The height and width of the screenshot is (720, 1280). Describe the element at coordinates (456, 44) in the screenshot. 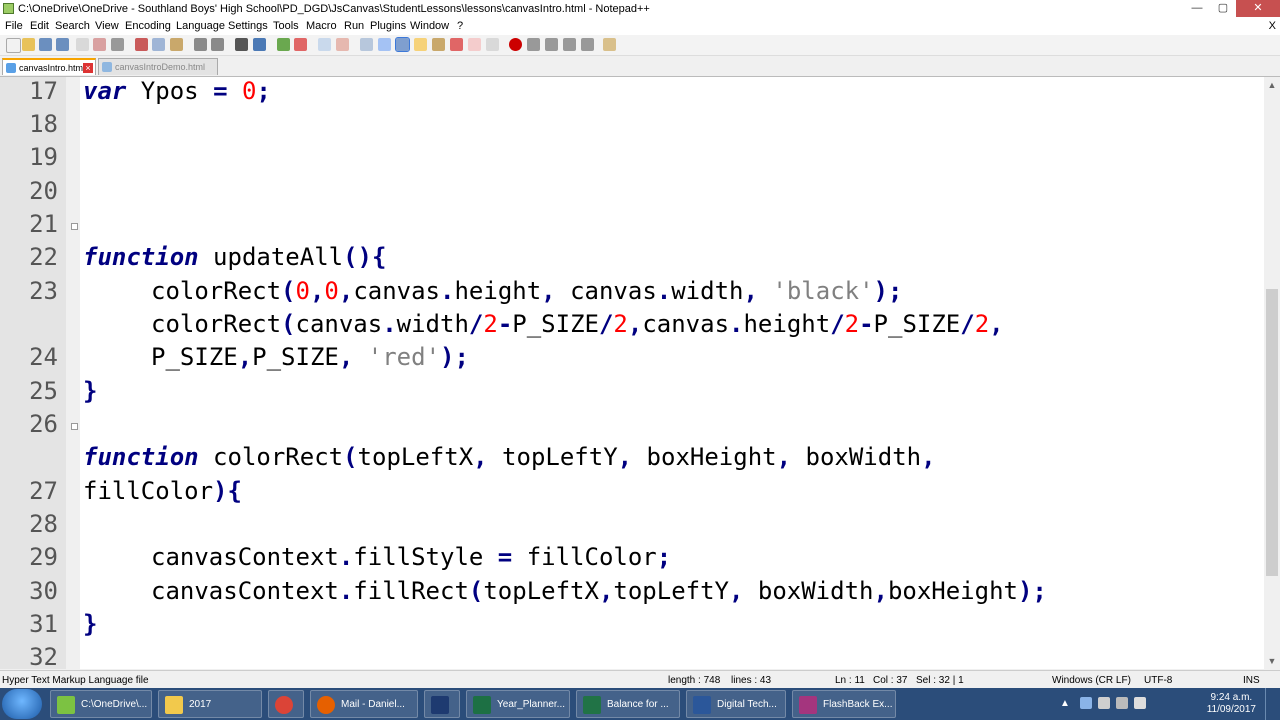

I see `function-list-icon` at that location.